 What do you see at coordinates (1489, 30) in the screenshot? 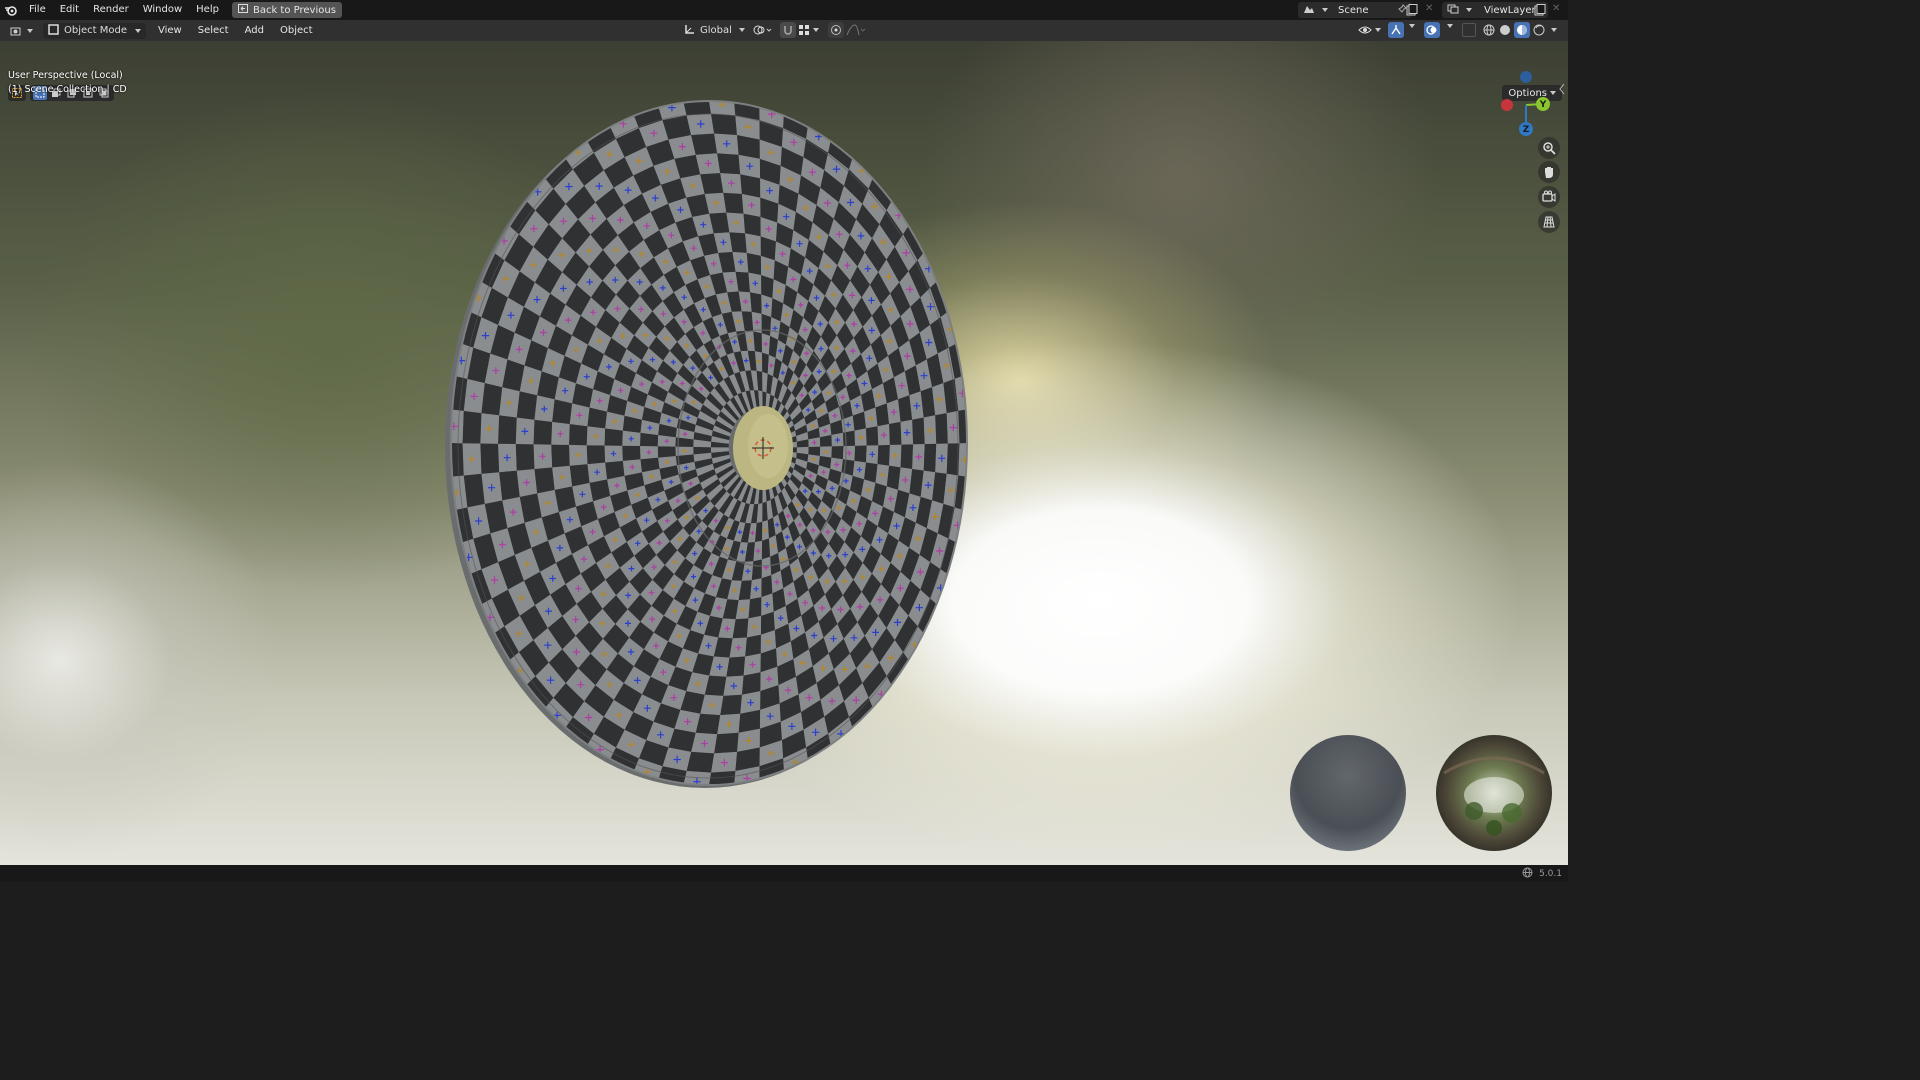
I see `wireframe-shading-icon` at bounding box center [1489, 30].